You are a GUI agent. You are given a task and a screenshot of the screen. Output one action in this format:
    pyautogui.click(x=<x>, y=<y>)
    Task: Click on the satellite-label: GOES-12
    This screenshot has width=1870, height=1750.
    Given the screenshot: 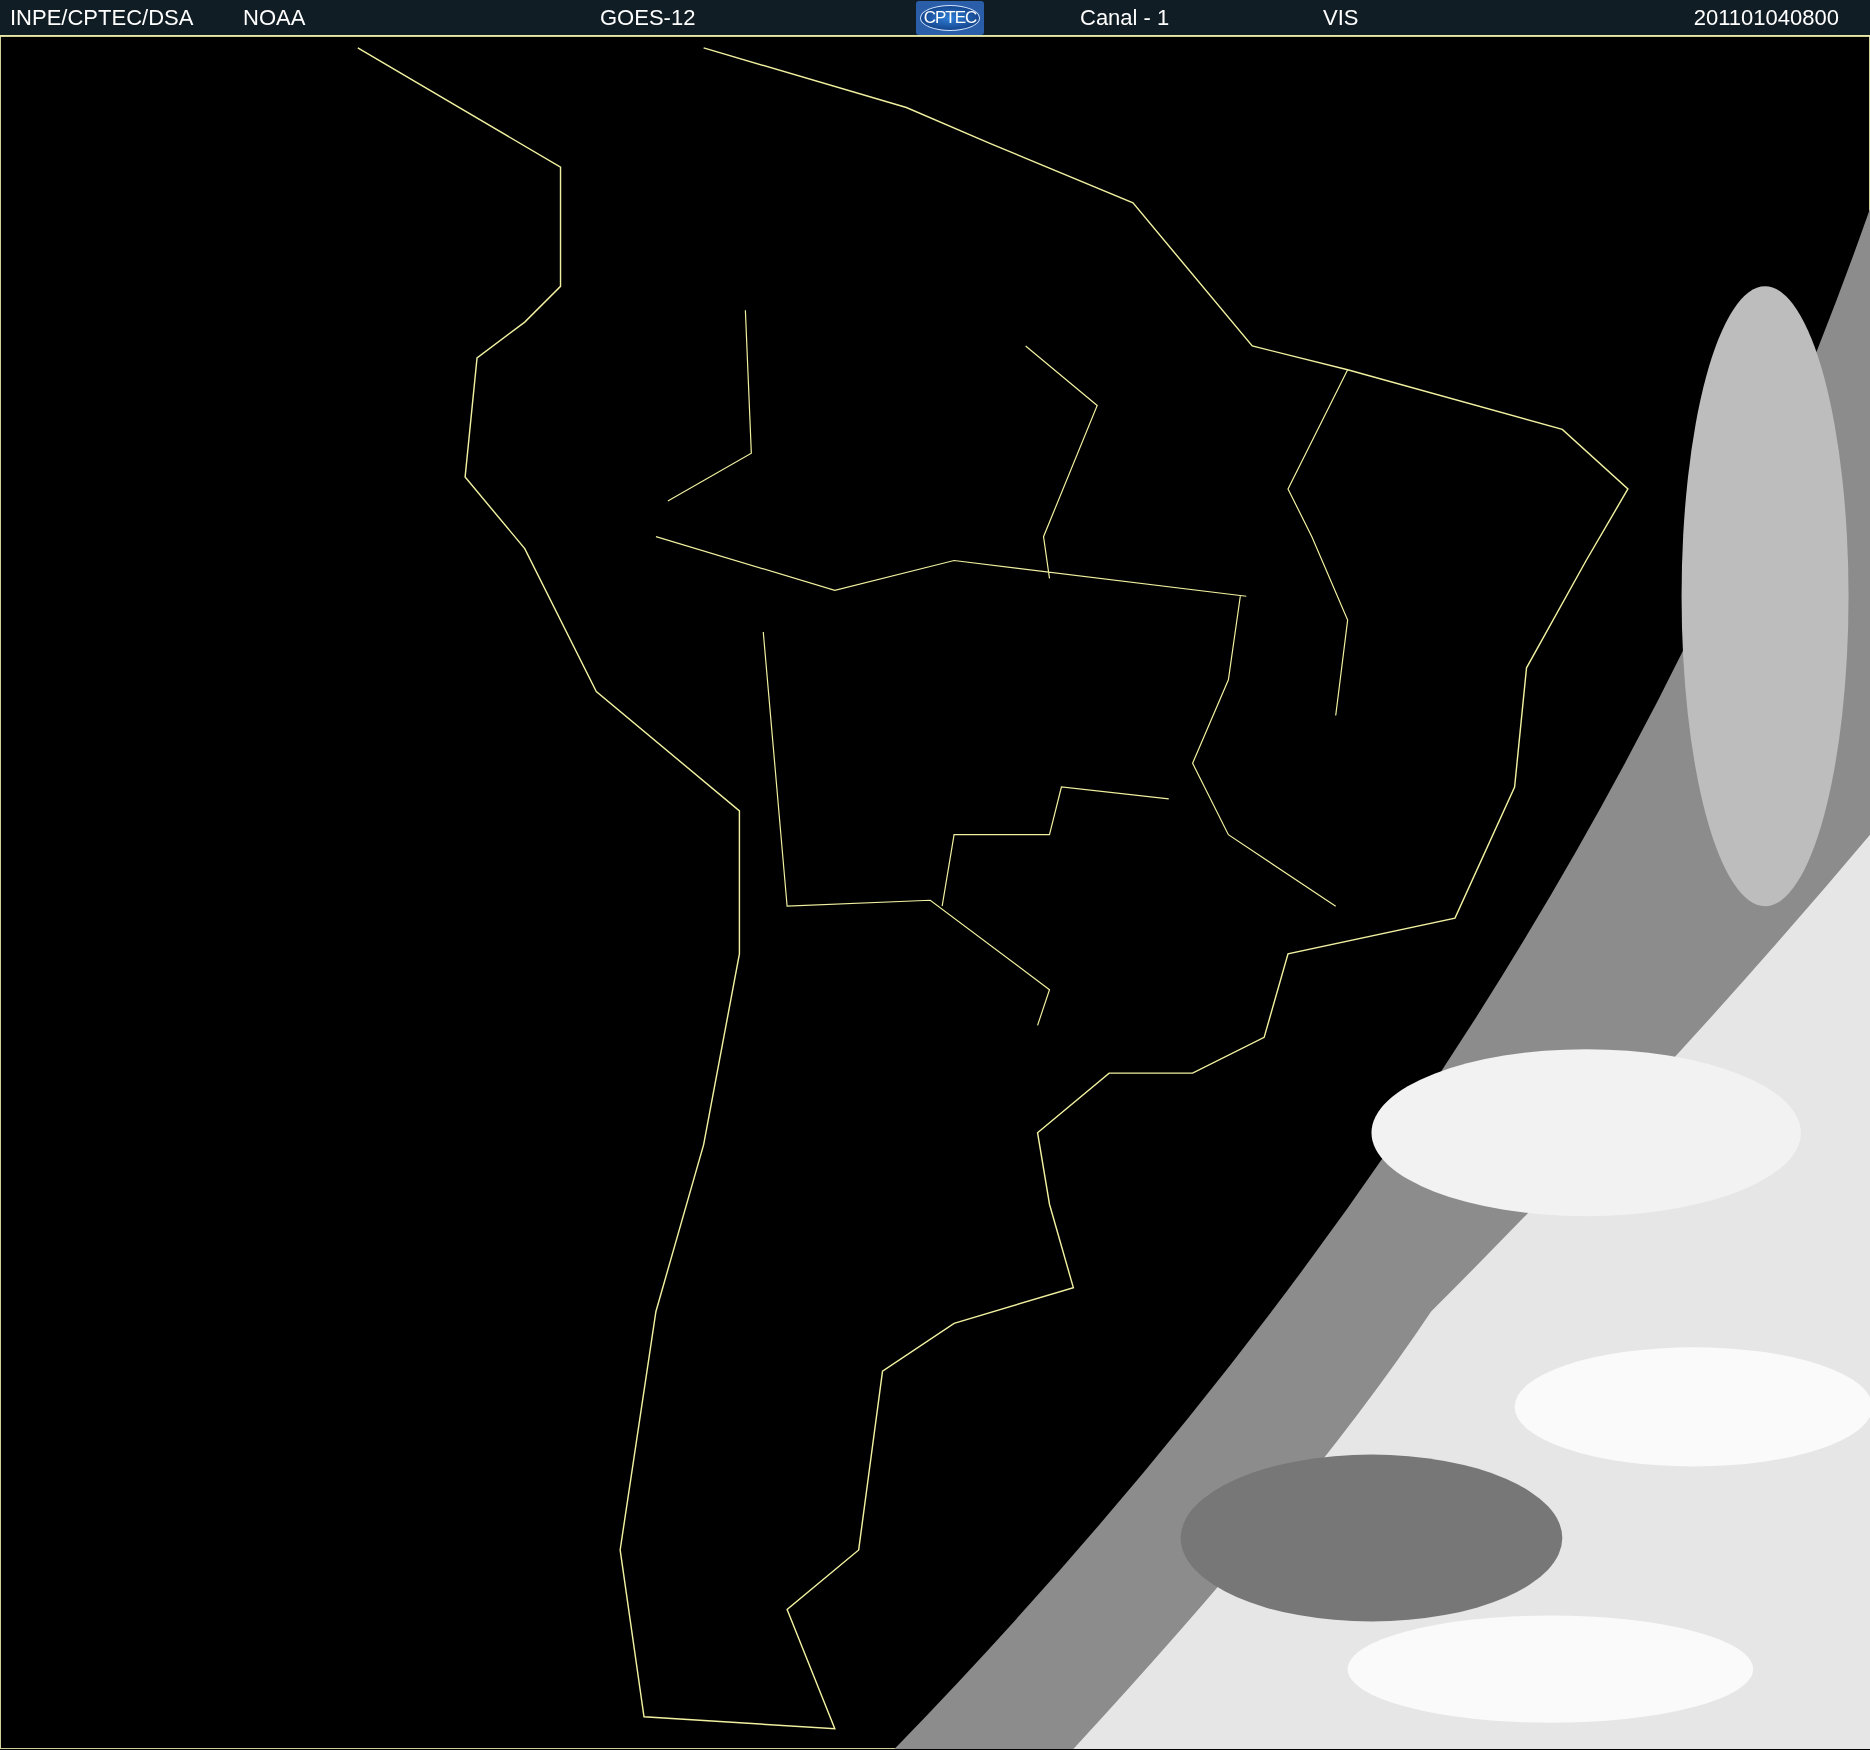 What is the action you would take?
    pyautogui.click(x=648, y=17)
    